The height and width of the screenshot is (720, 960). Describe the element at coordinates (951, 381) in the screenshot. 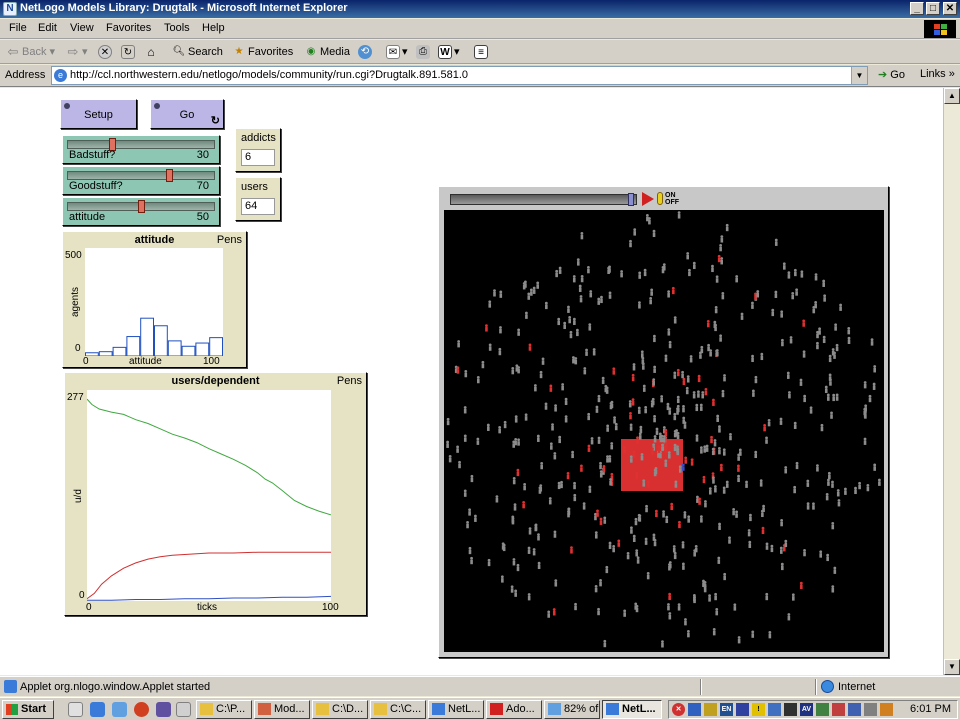

I see `vertical-scrollbar: ▲ ▼` at that location.